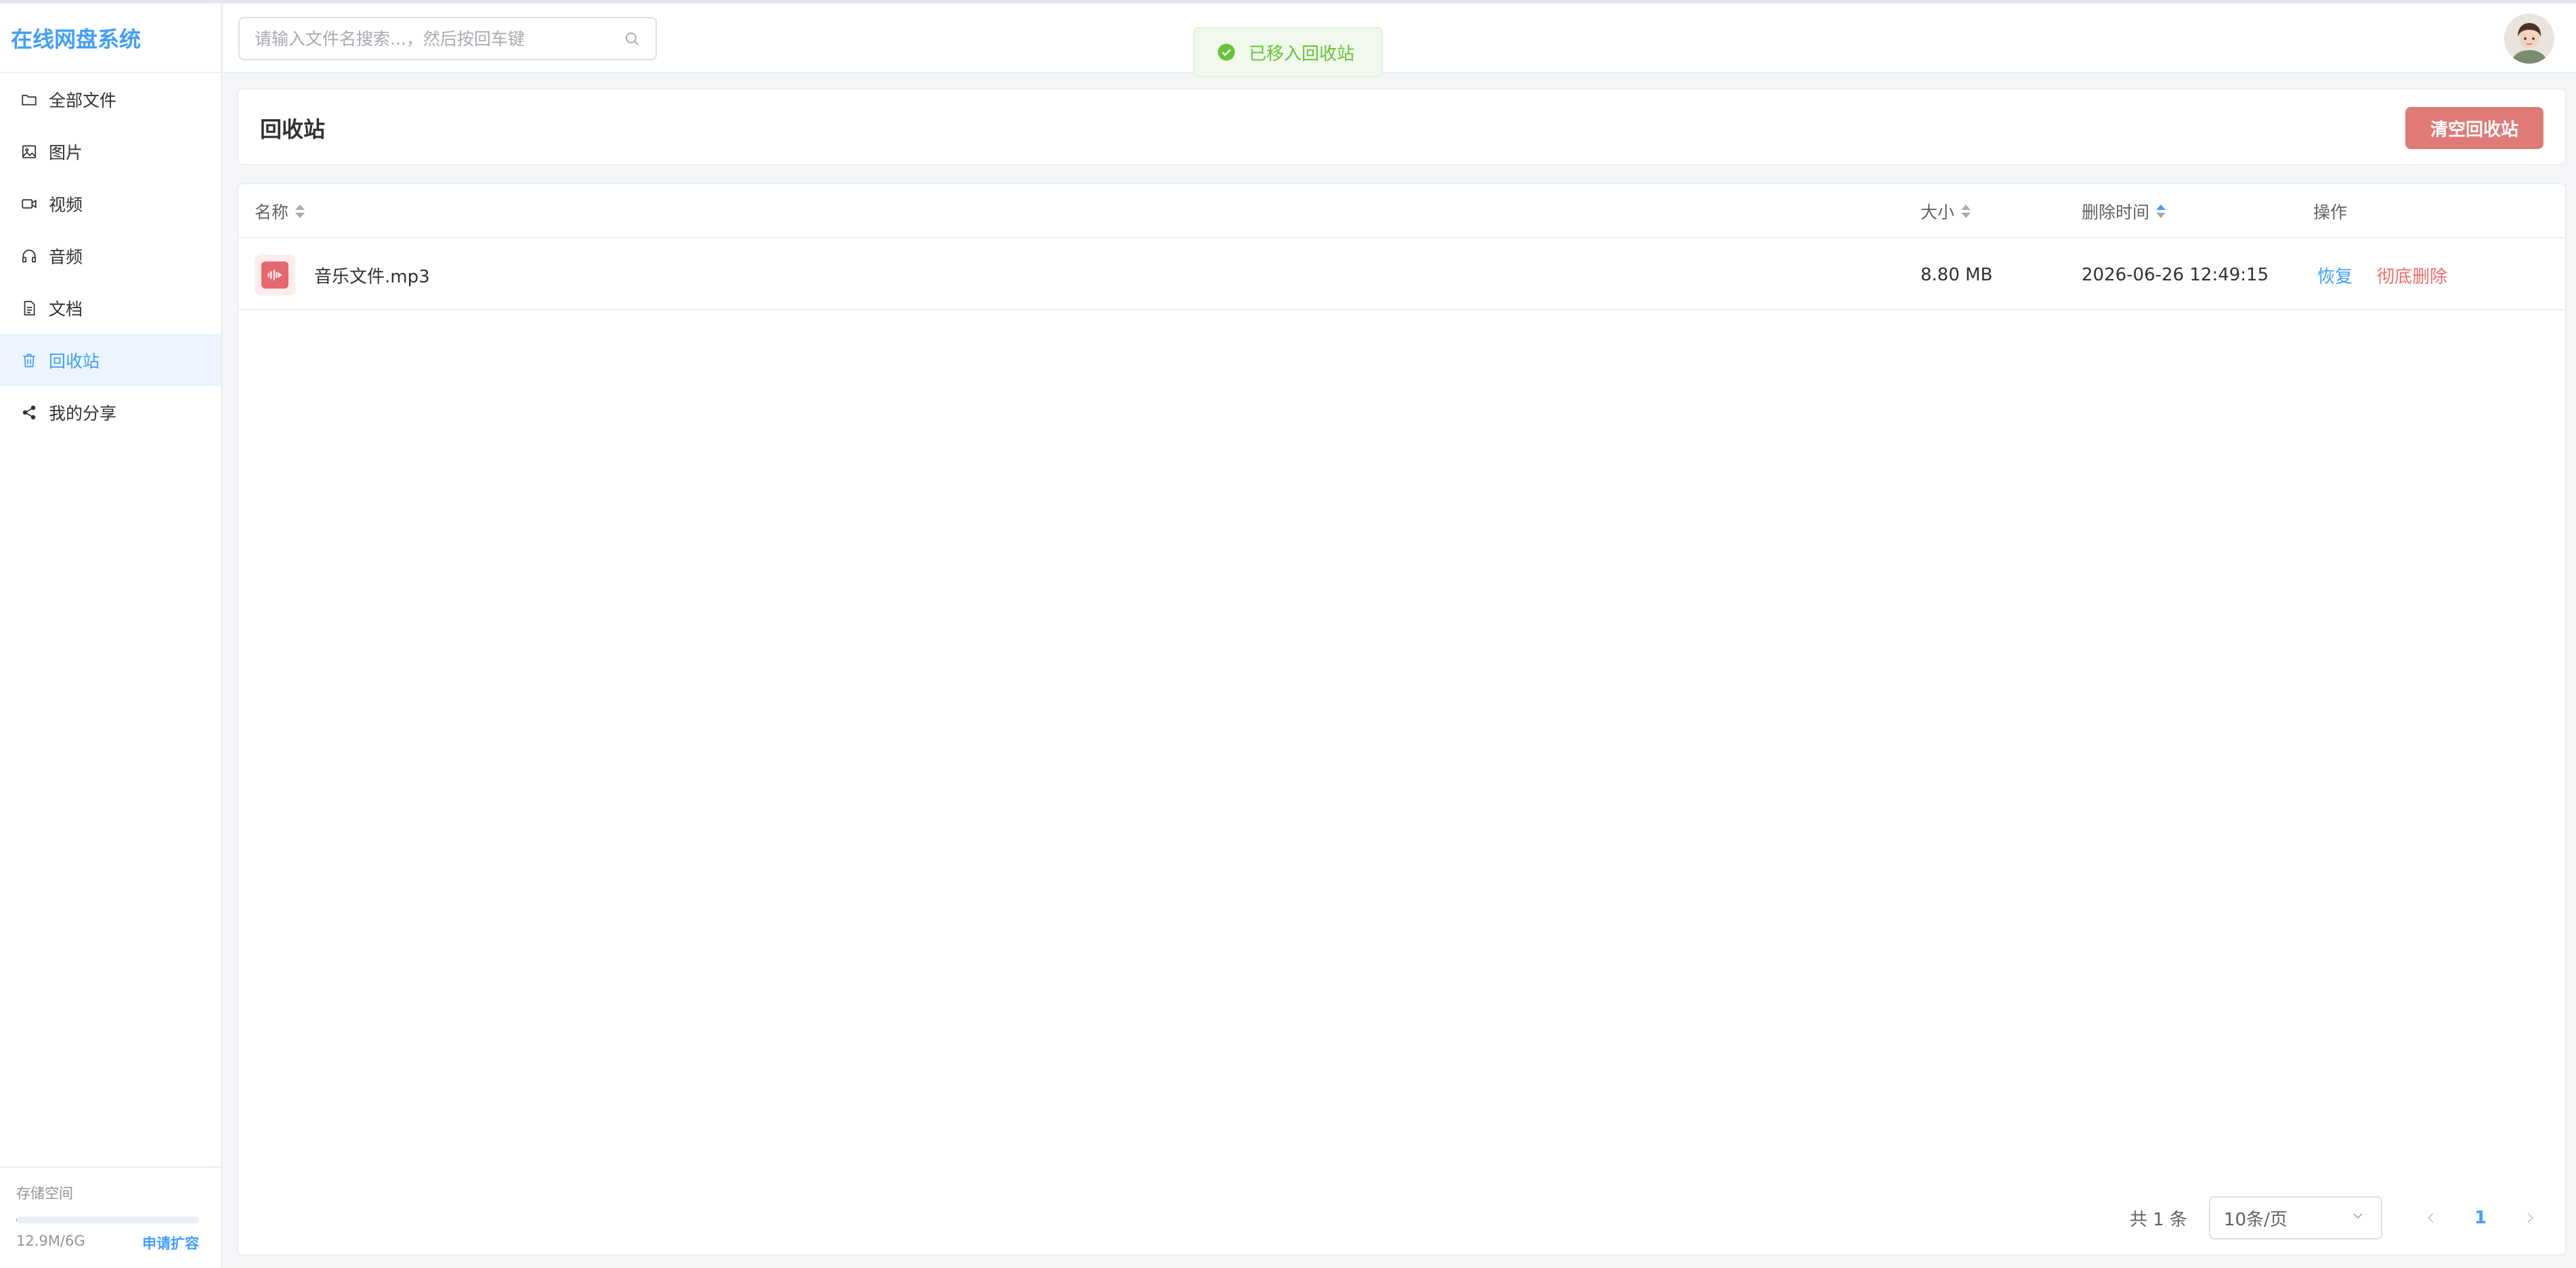 The image size is (2576, 1268). What do you see at coordinates (29, 256) in the screenshot?
I see `headphones-icon` at bounding box center [29, 256].